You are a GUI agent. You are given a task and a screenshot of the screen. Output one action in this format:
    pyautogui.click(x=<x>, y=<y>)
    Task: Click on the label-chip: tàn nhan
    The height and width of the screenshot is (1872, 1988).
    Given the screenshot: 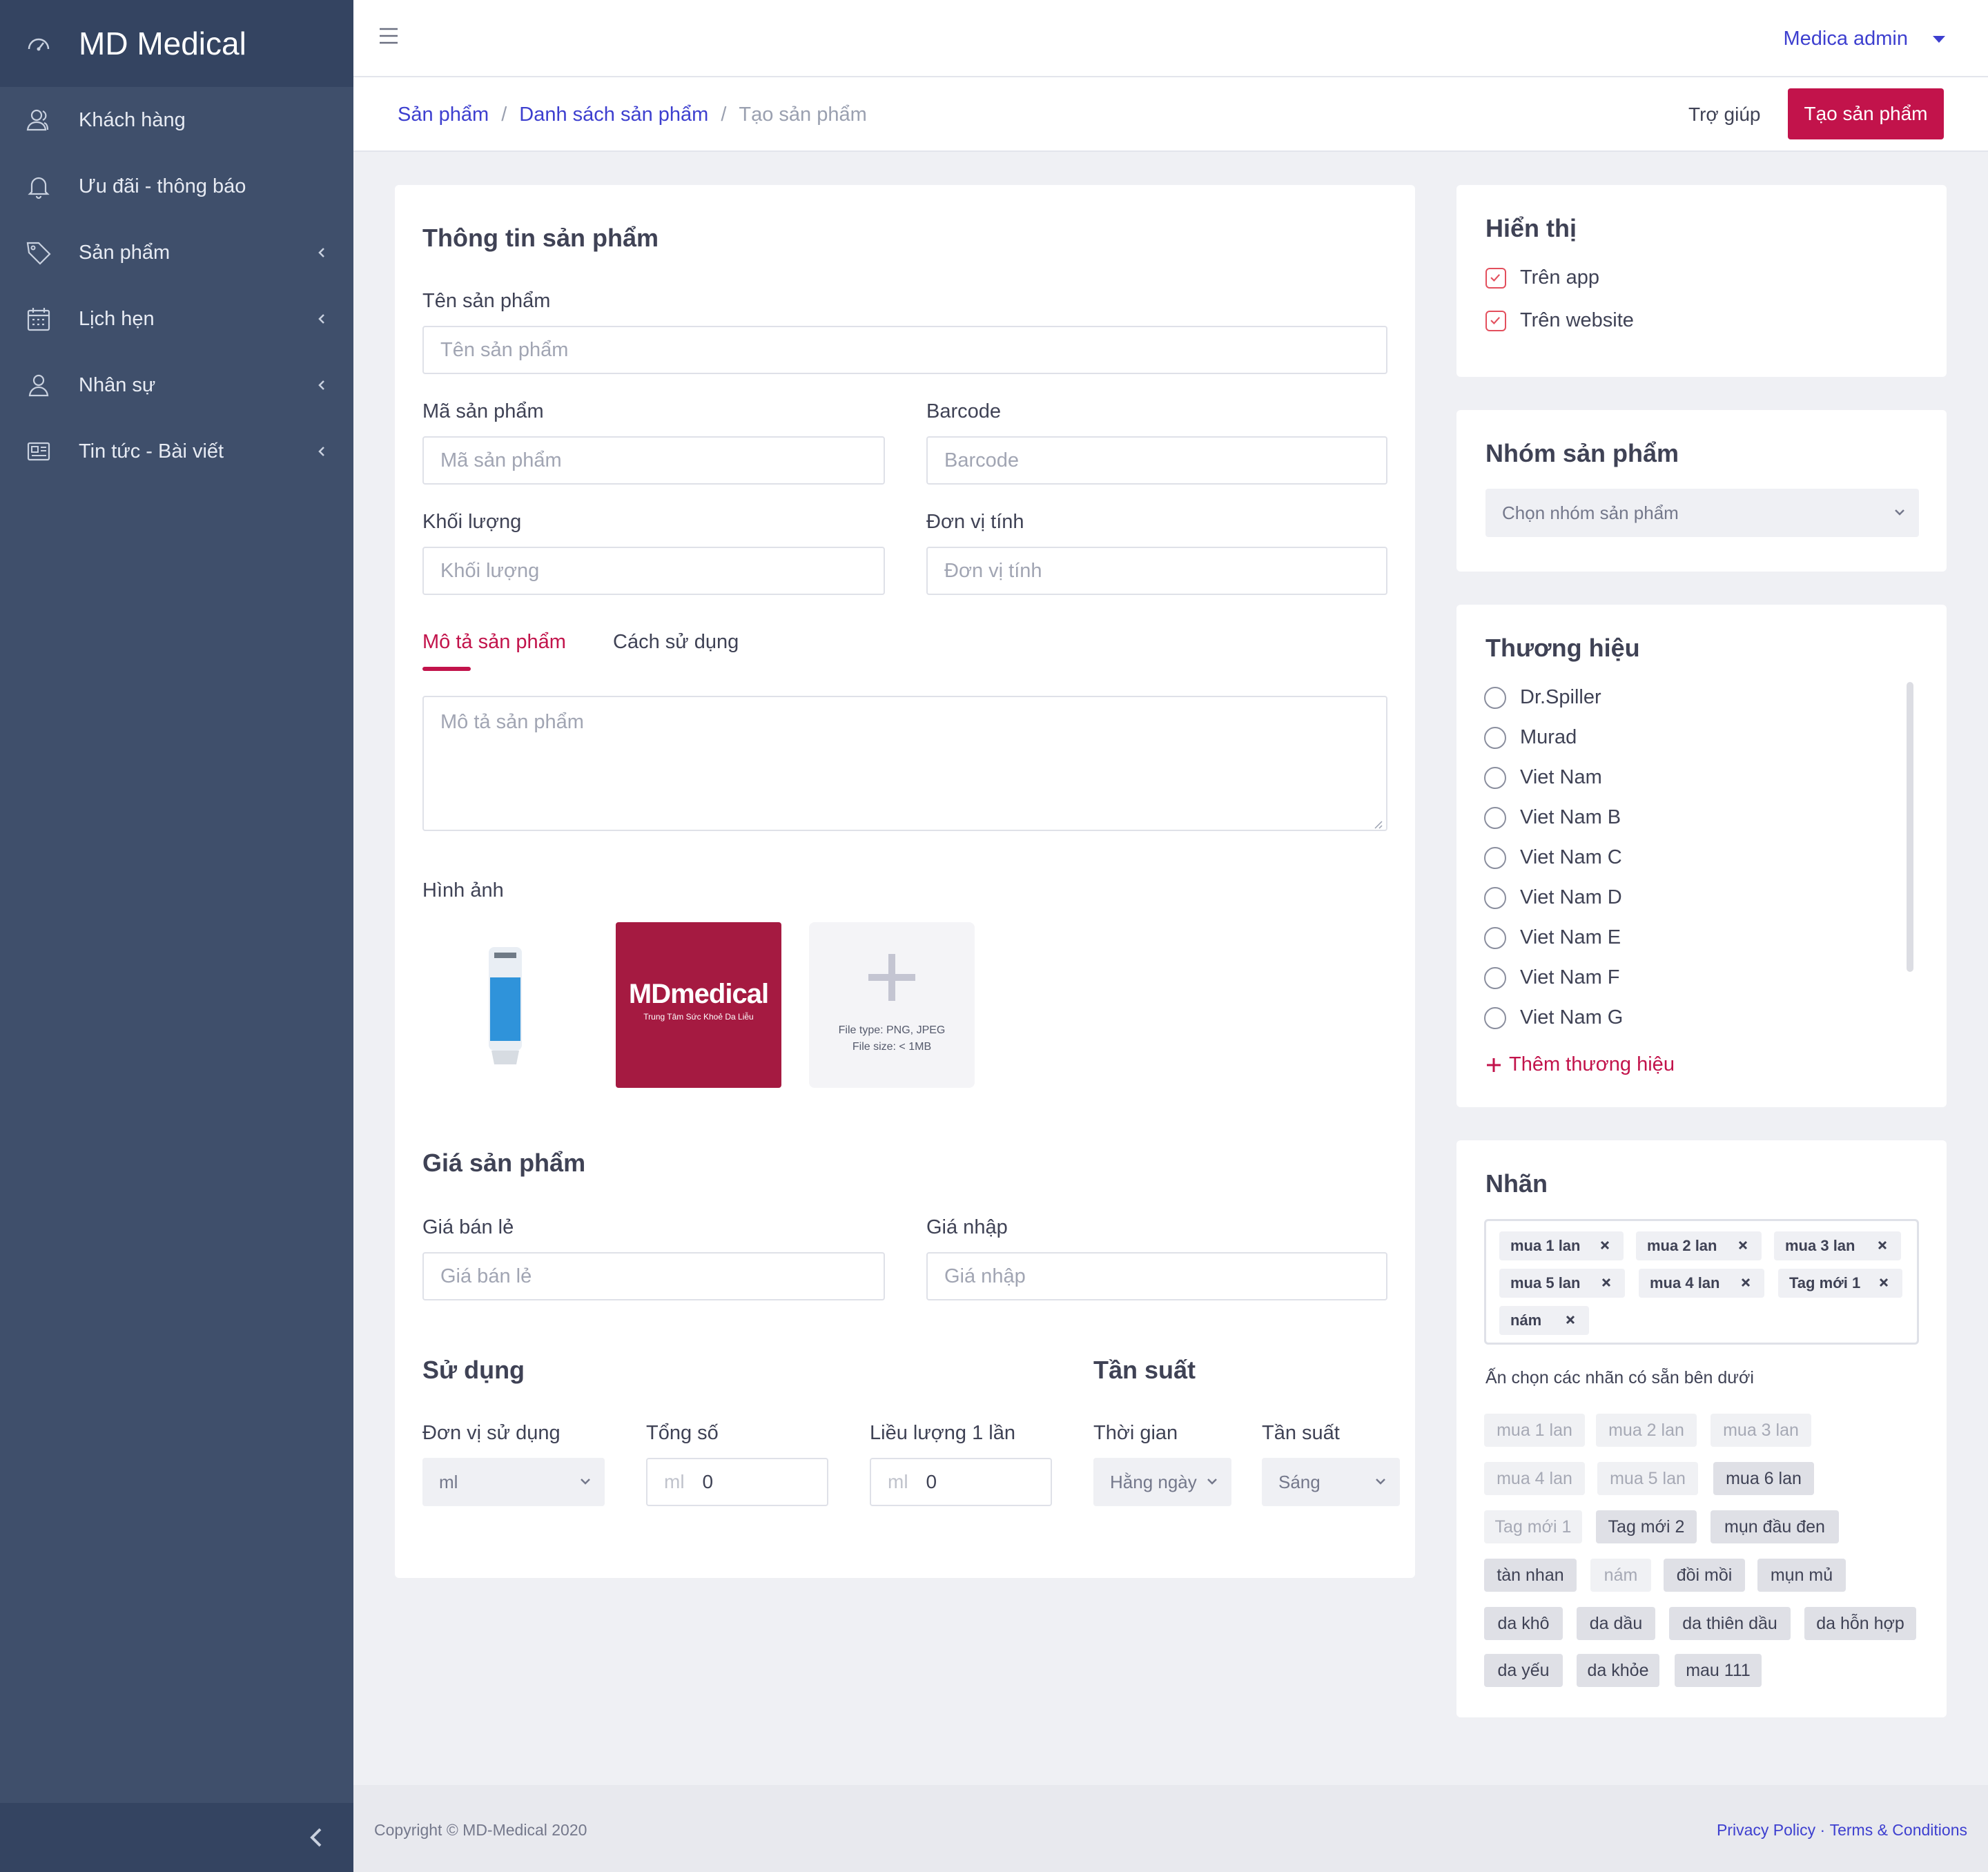 What is the action you would take?
    pyautogui.click(x=1530, y=1575)
    